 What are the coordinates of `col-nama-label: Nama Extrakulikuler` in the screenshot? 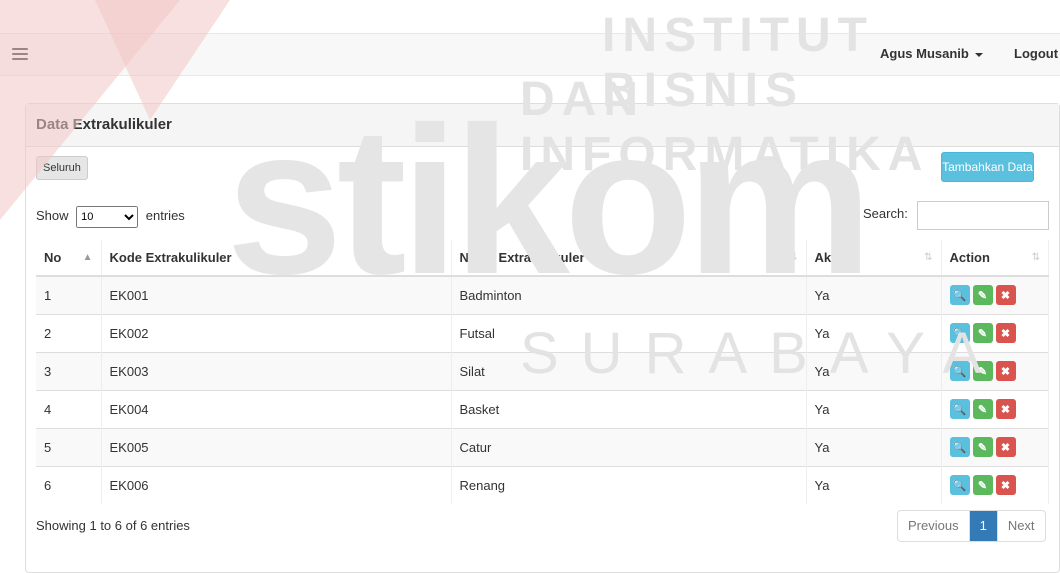 It's located at (522, 257).